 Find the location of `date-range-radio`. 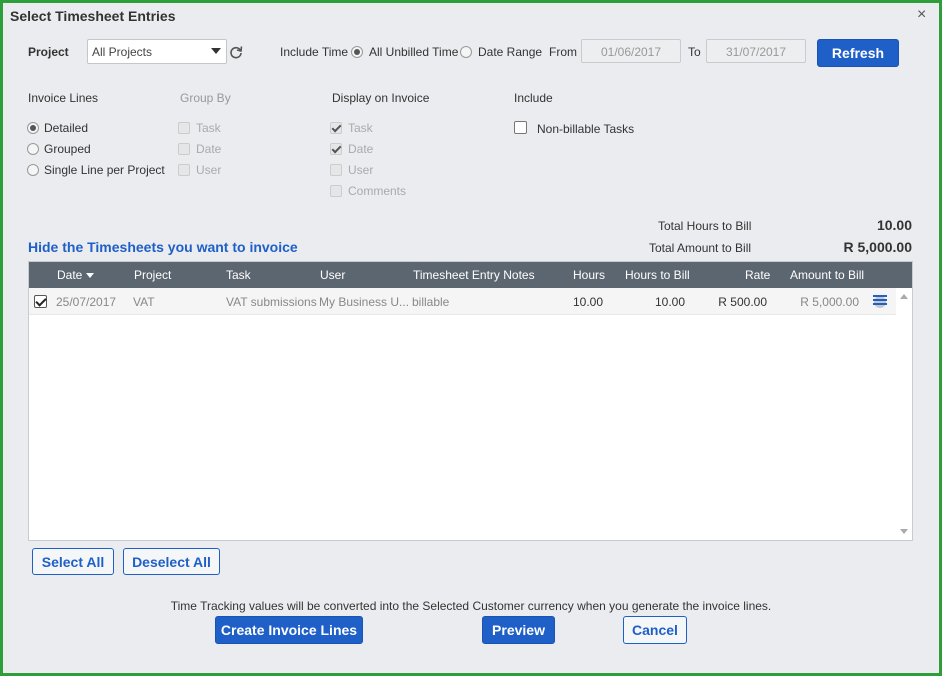

date-range-radio is located at coordinates (466, 52).